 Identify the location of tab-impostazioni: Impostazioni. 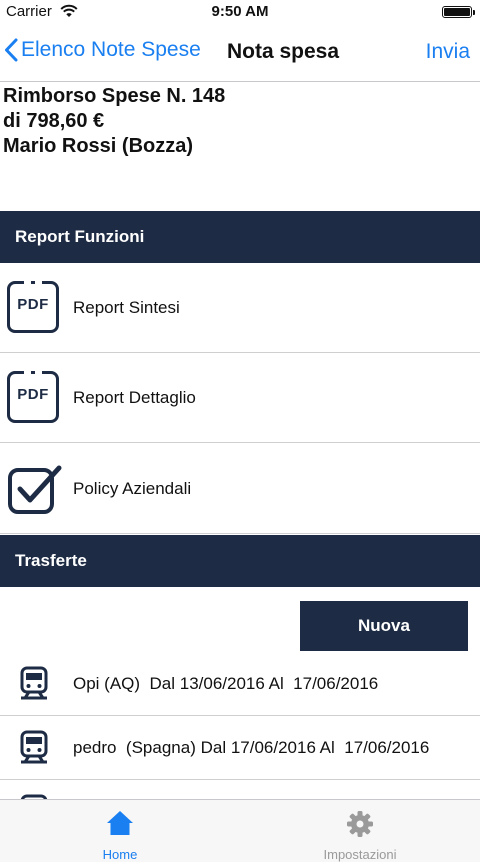
(360, 831).